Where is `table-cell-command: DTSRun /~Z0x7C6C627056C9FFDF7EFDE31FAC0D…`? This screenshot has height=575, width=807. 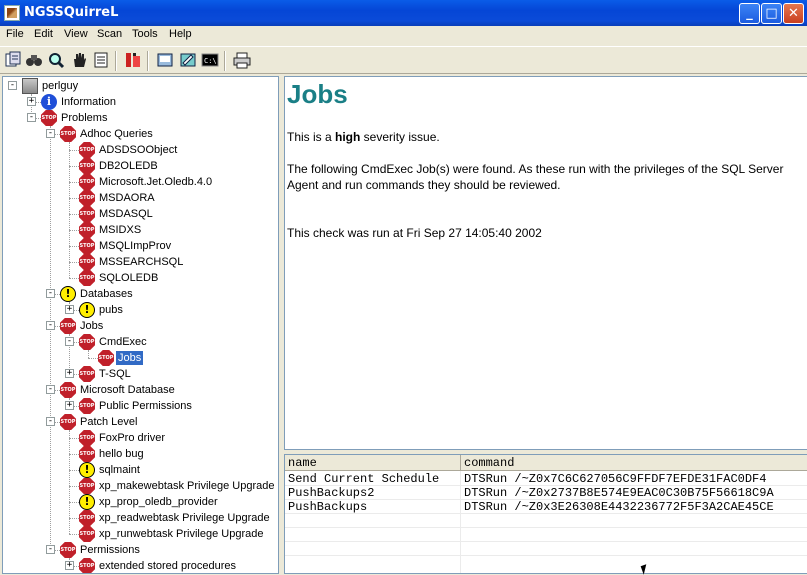
table-cell-command: DTSRun /~Z0x7C6C627056C9FFDF7EFDE31FAC0D… is located at coordinates (634, 479).